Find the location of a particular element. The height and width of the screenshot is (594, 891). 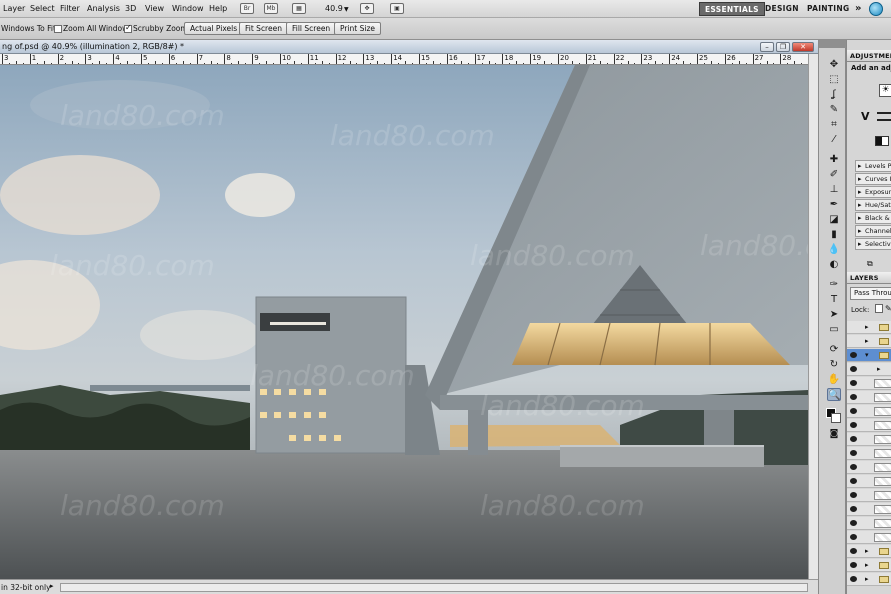

workspace-essentials: ESSENTIALS is located at coordinates (732, 9).